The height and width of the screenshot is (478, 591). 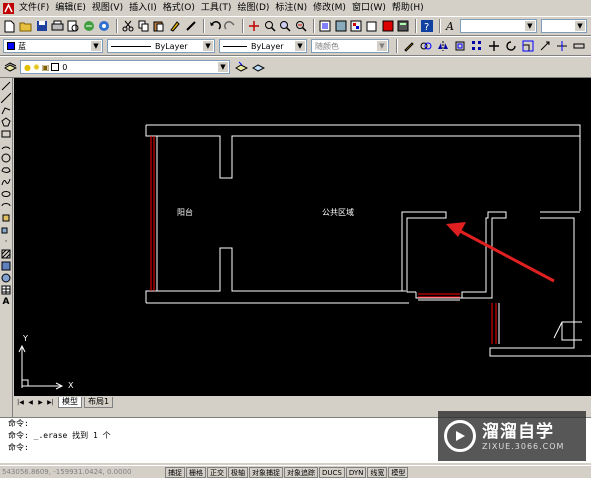 I want to click on text-style-icon: A, so click(x=451, y=26).